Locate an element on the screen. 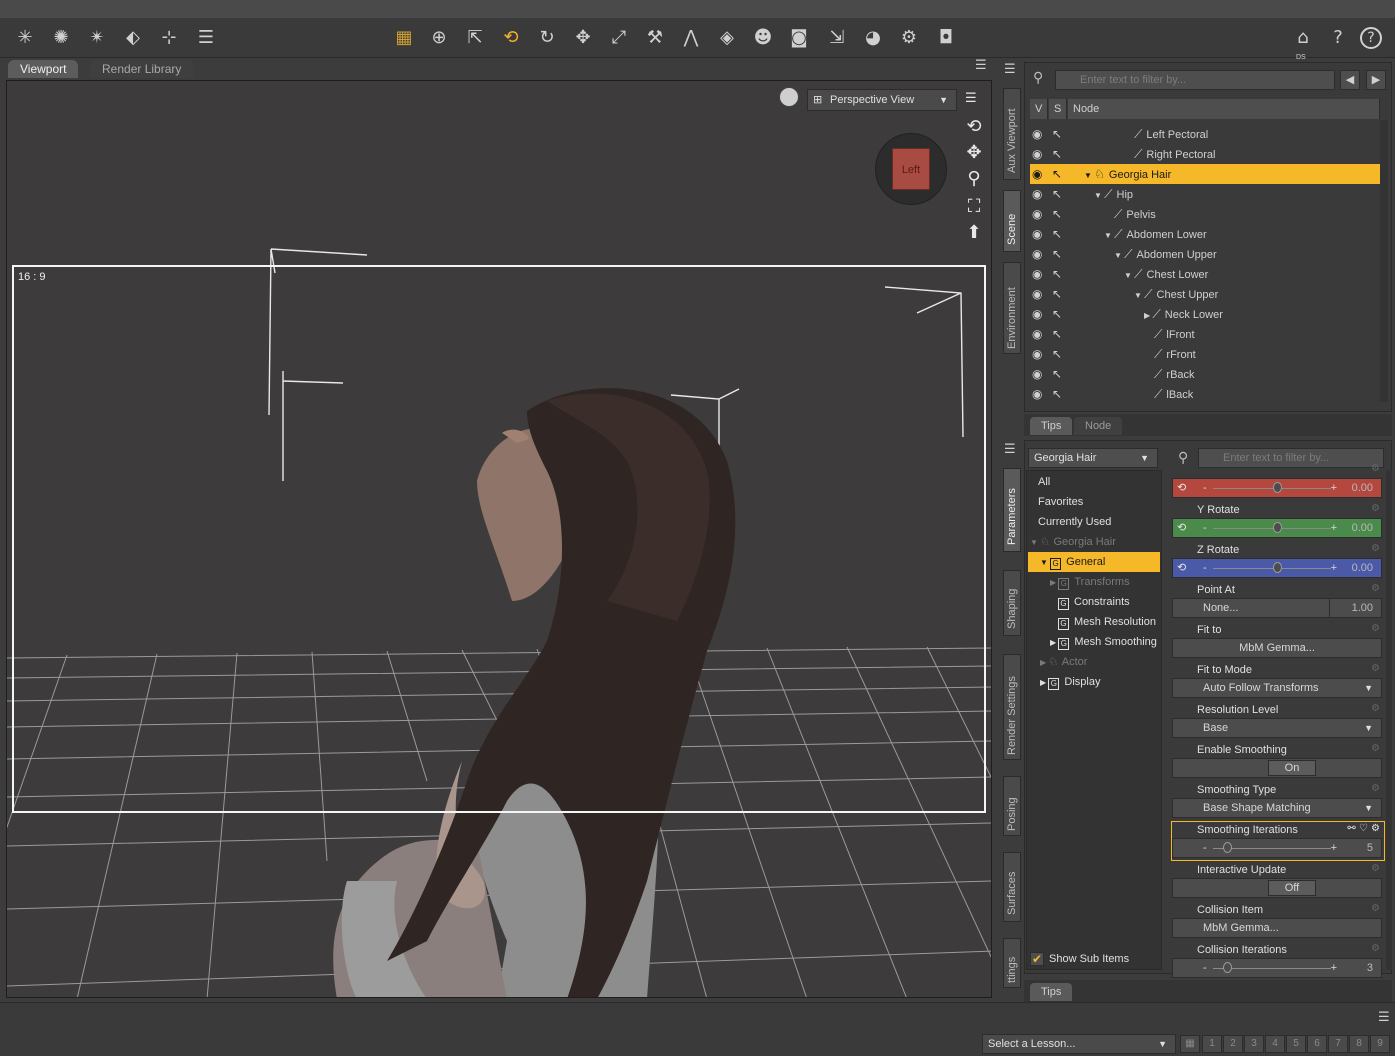 This screenshot has height=1056, width=1395. parameter-category-item: ▶ G Display is located at coordinates (1094, 682).